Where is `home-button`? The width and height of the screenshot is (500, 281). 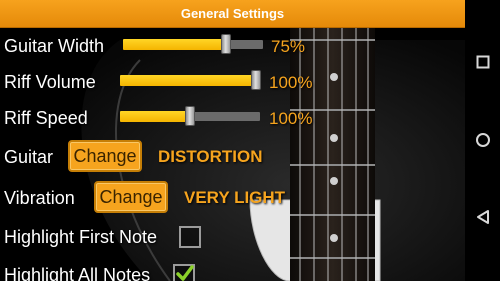
home-button is located at coordinates (482, 140).